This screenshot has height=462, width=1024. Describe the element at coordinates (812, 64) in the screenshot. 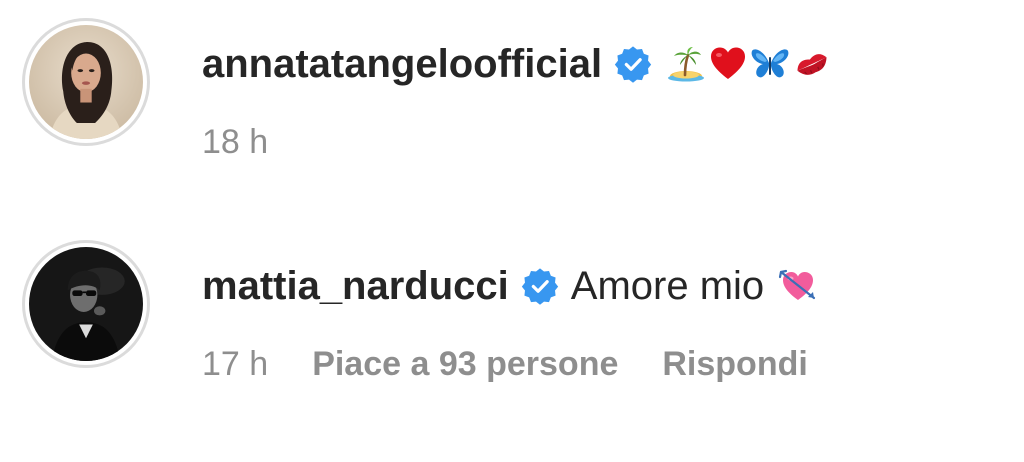

I see `kiss-mark-emoji` at that location.